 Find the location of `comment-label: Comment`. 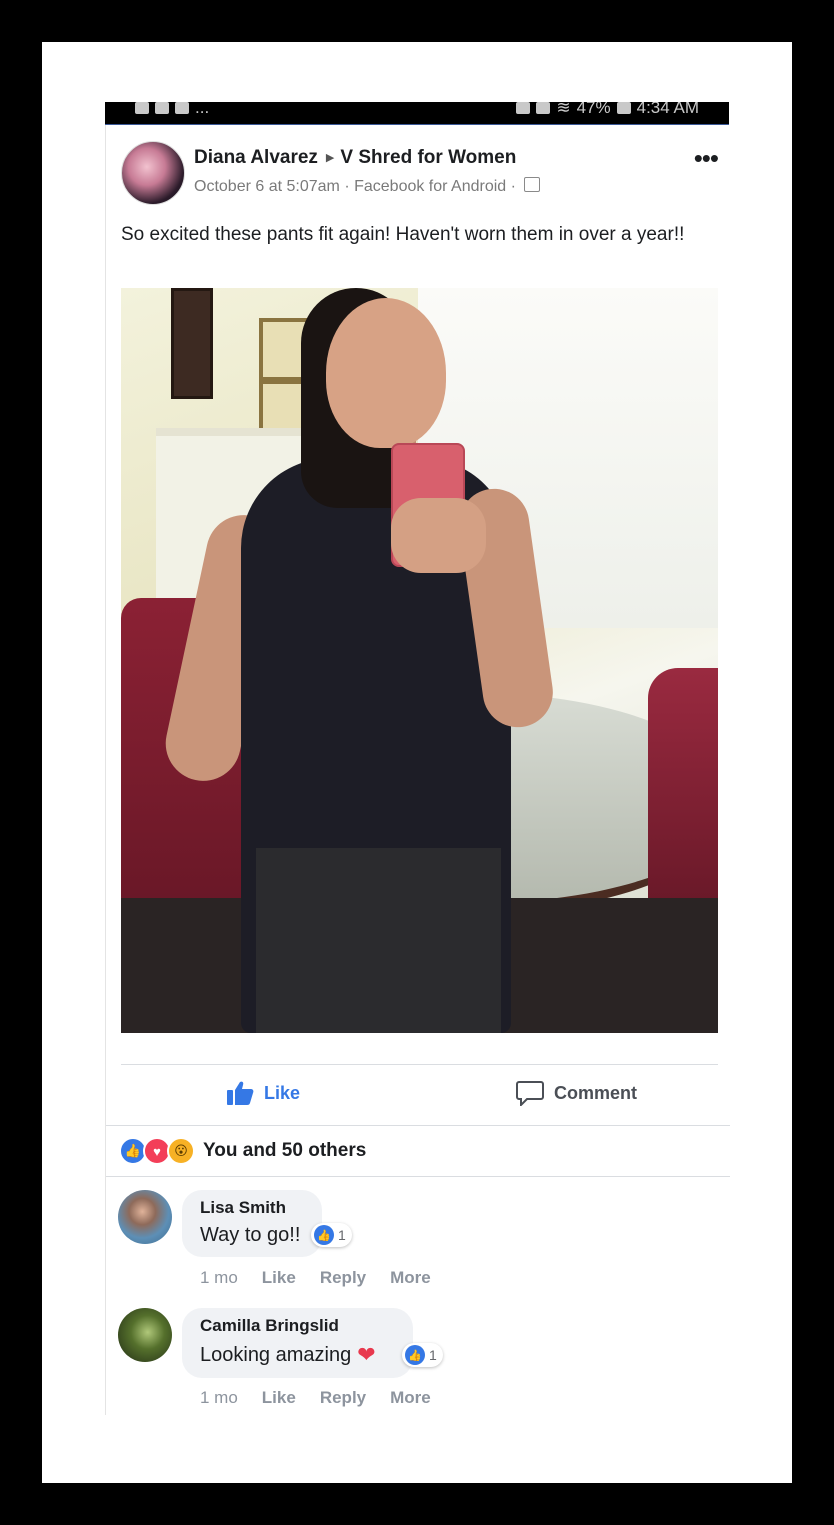

comment-label: Comment is located at coordinates (596, 1092).